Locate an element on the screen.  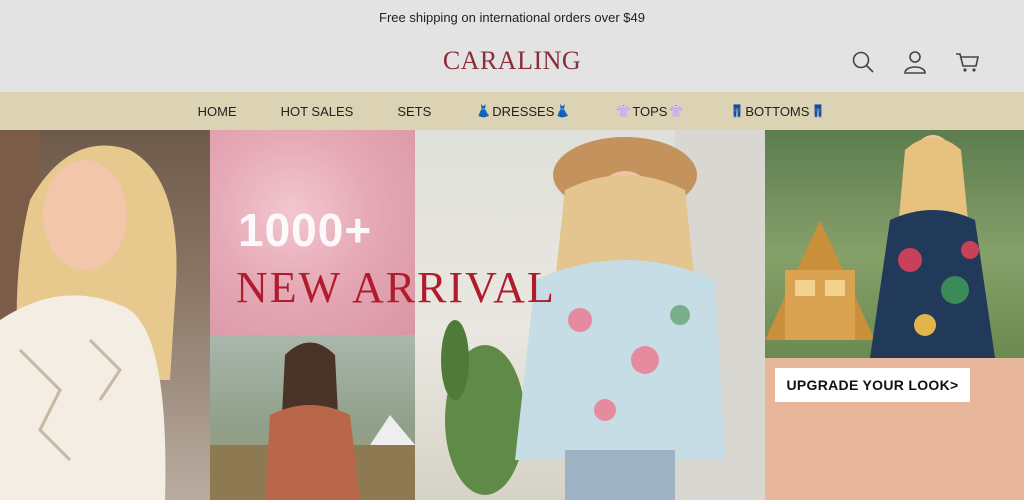
nav-item-hot-sales: HOT SALES is located at coordinates (317, 111).